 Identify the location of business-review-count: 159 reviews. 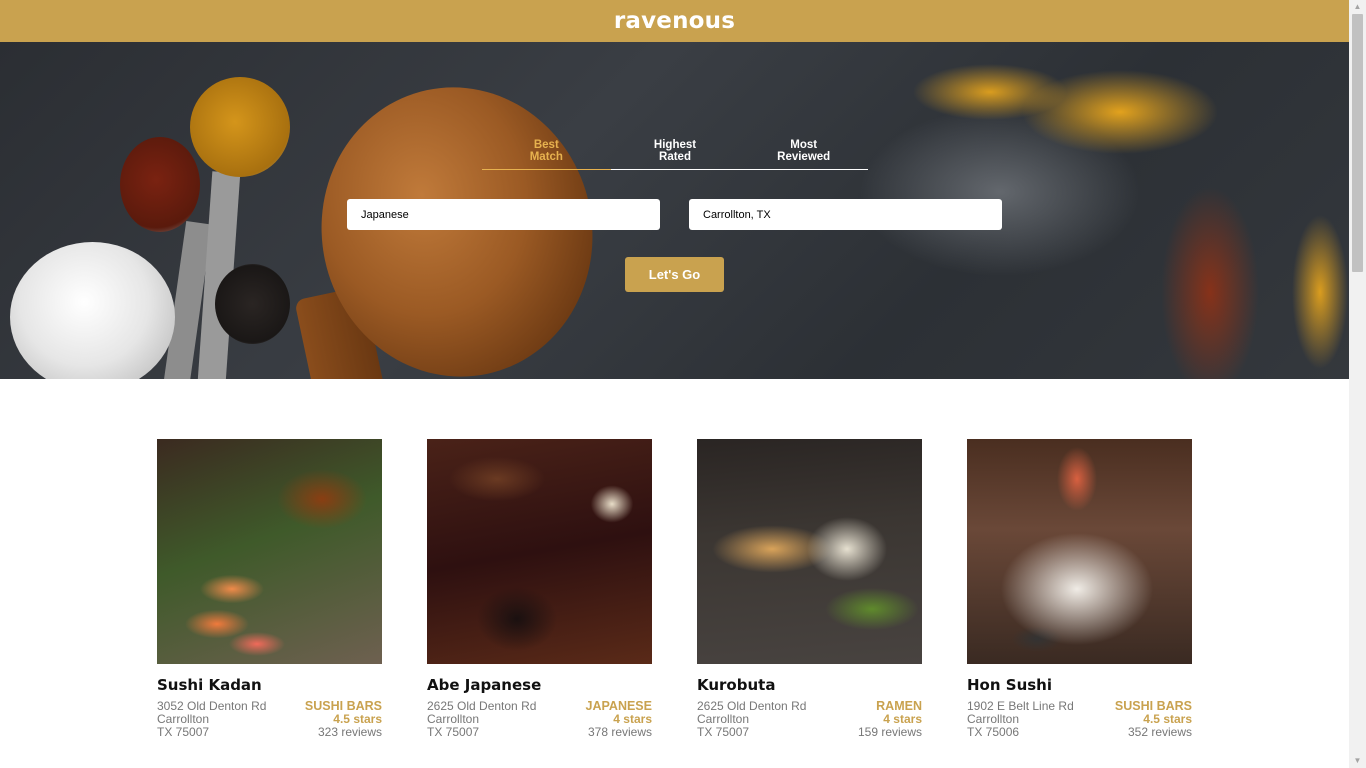
(889, 732).